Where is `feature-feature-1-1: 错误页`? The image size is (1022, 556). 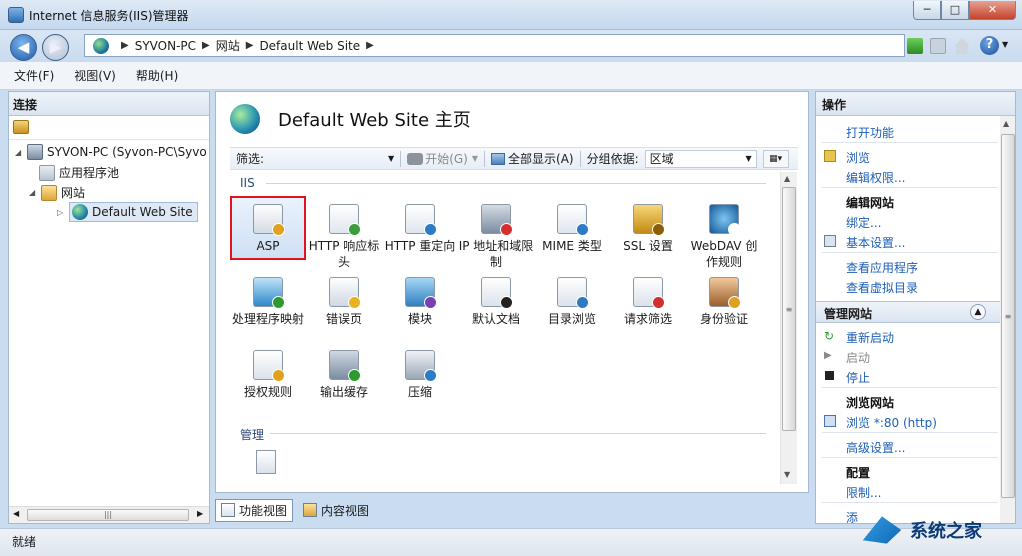 feature-feature-1-1: 错误页 is located at coordinates (344, 302).